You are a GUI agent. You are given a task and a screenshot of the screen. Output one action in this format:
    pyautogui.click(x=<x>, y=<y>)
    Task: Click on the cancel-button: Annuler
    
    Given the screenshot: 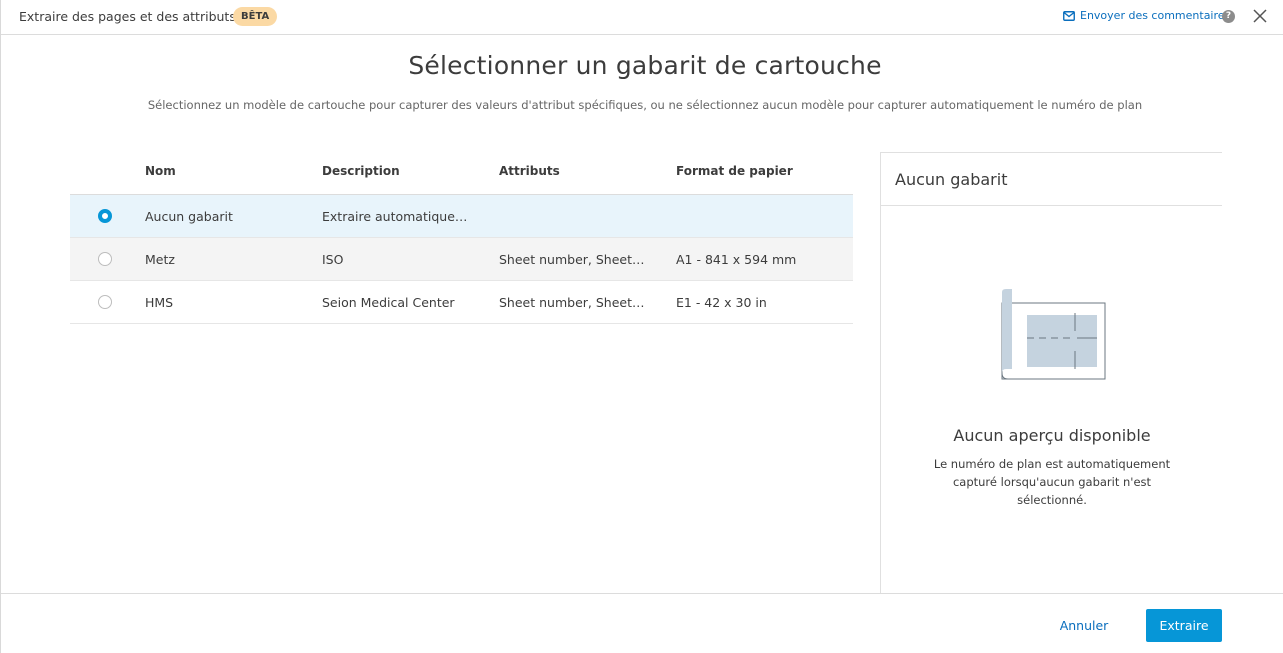 What is the action you would take?
    pyautogui.click(x=1084, y=625)
    